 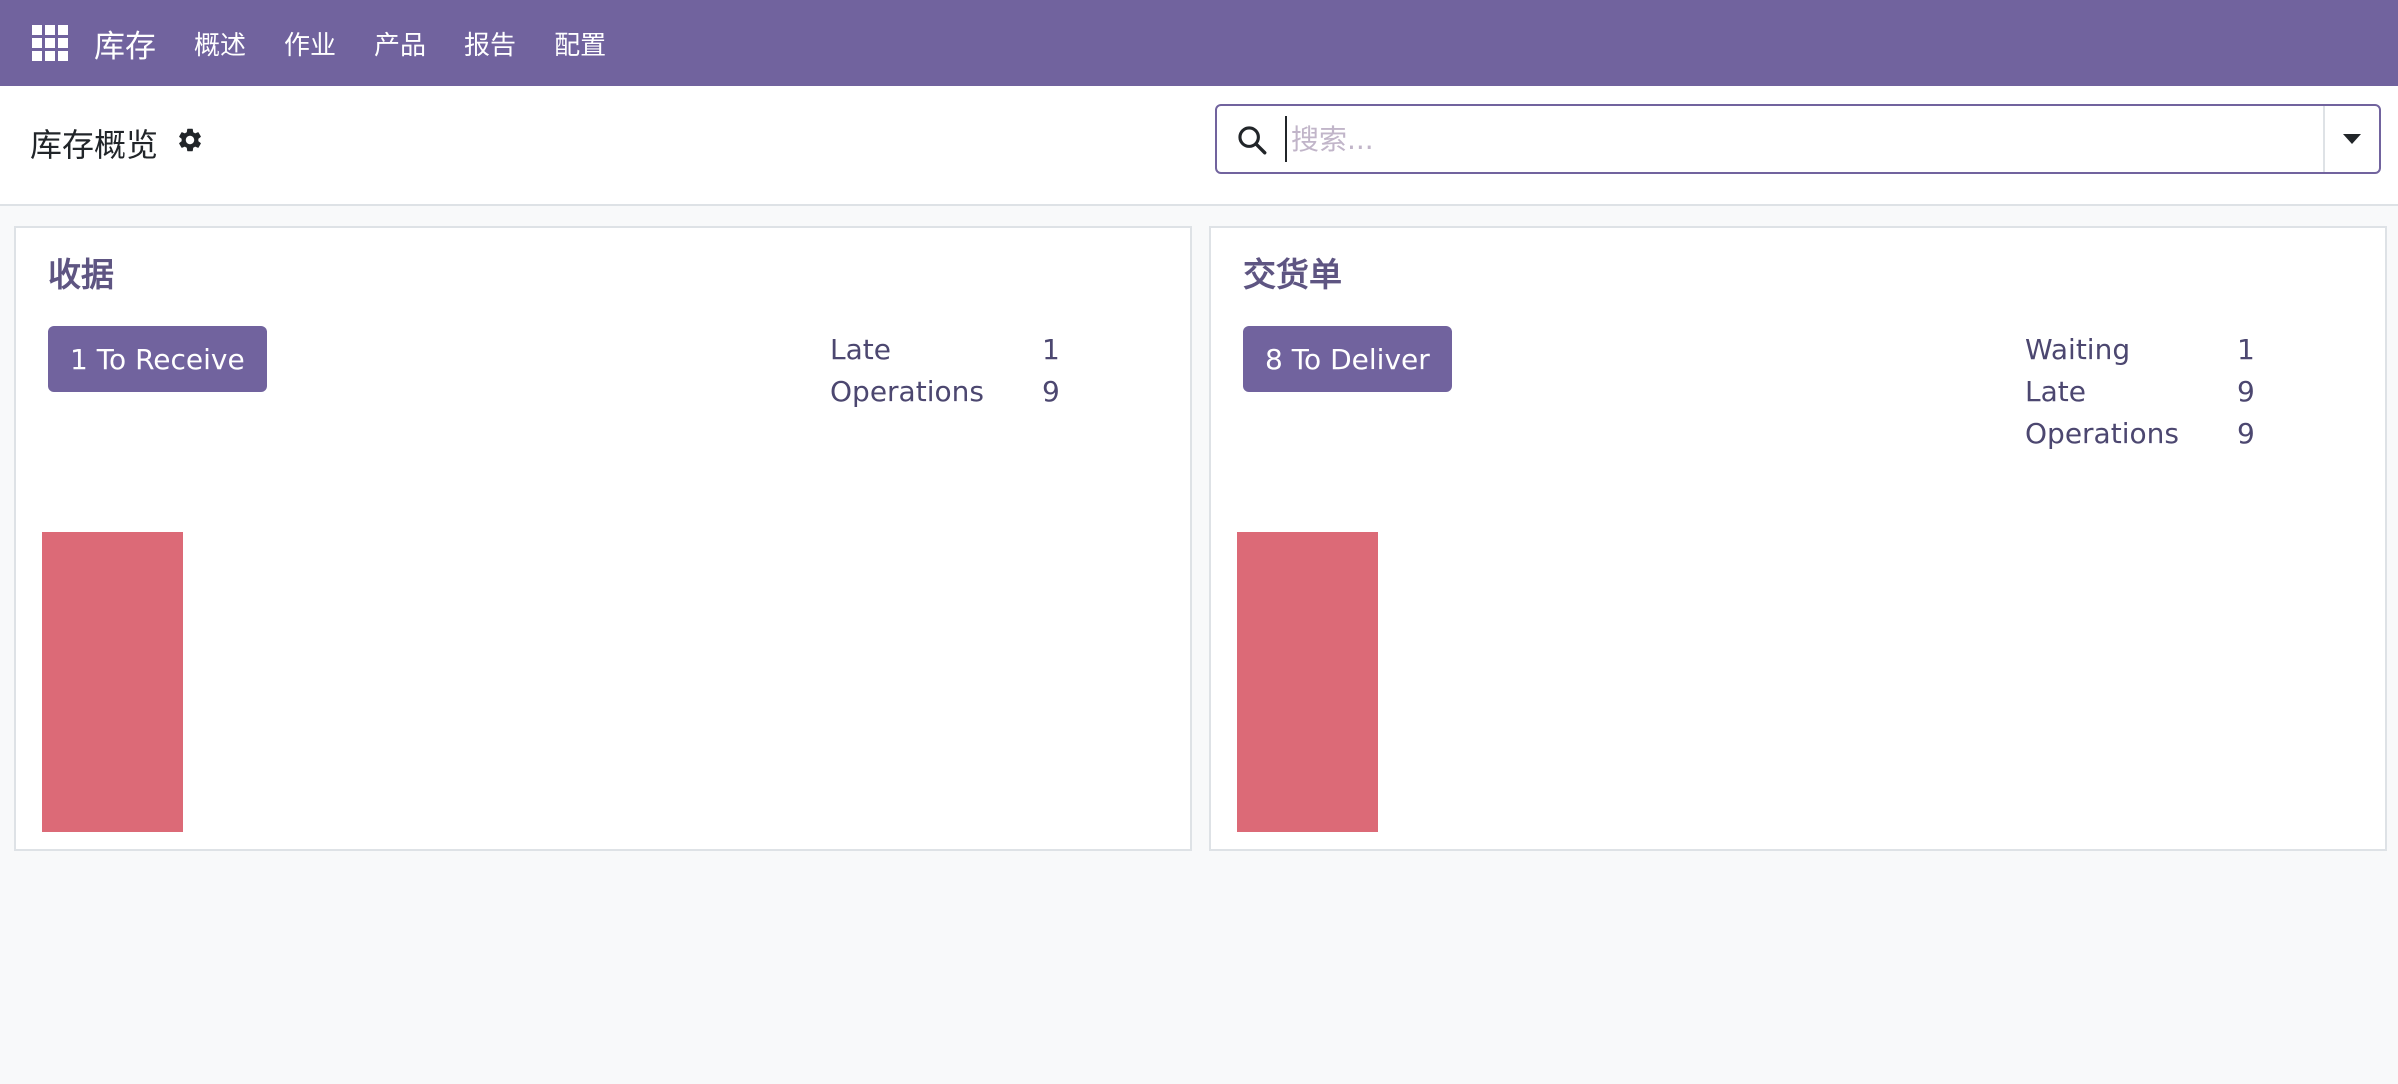 What do you see at coordinates (945, 349) in the screenshot?
I see `stat-row-late: Late 1` at bounding box center [945, 349].